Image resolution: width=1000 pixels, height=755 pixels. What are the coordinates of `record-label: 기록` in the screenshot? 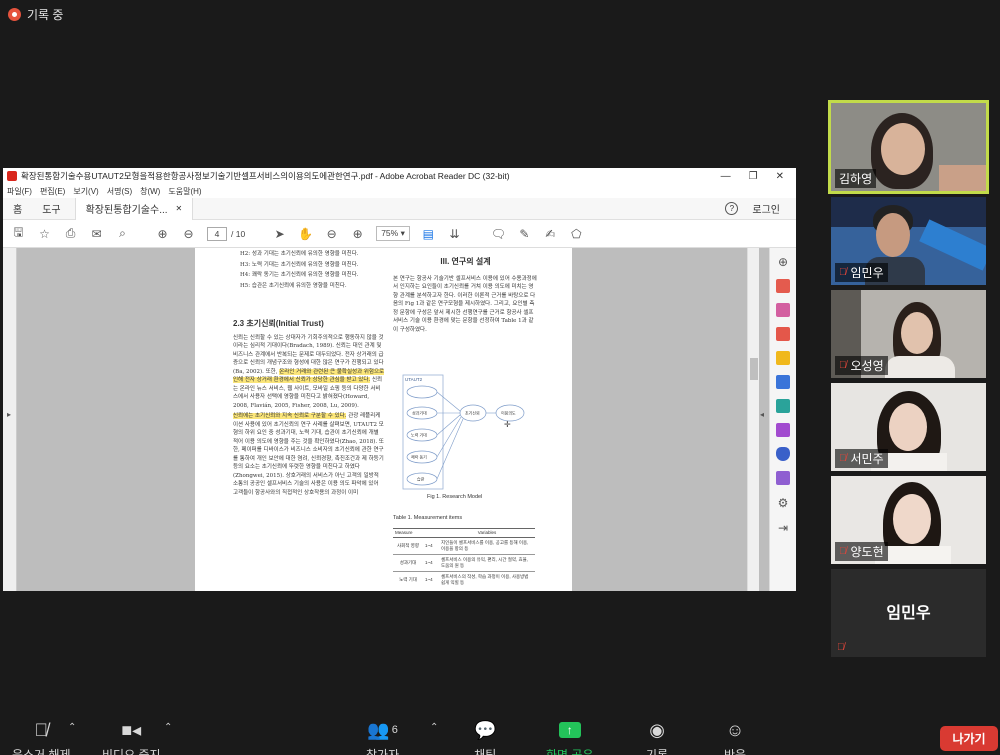 It's located at (657, 751).